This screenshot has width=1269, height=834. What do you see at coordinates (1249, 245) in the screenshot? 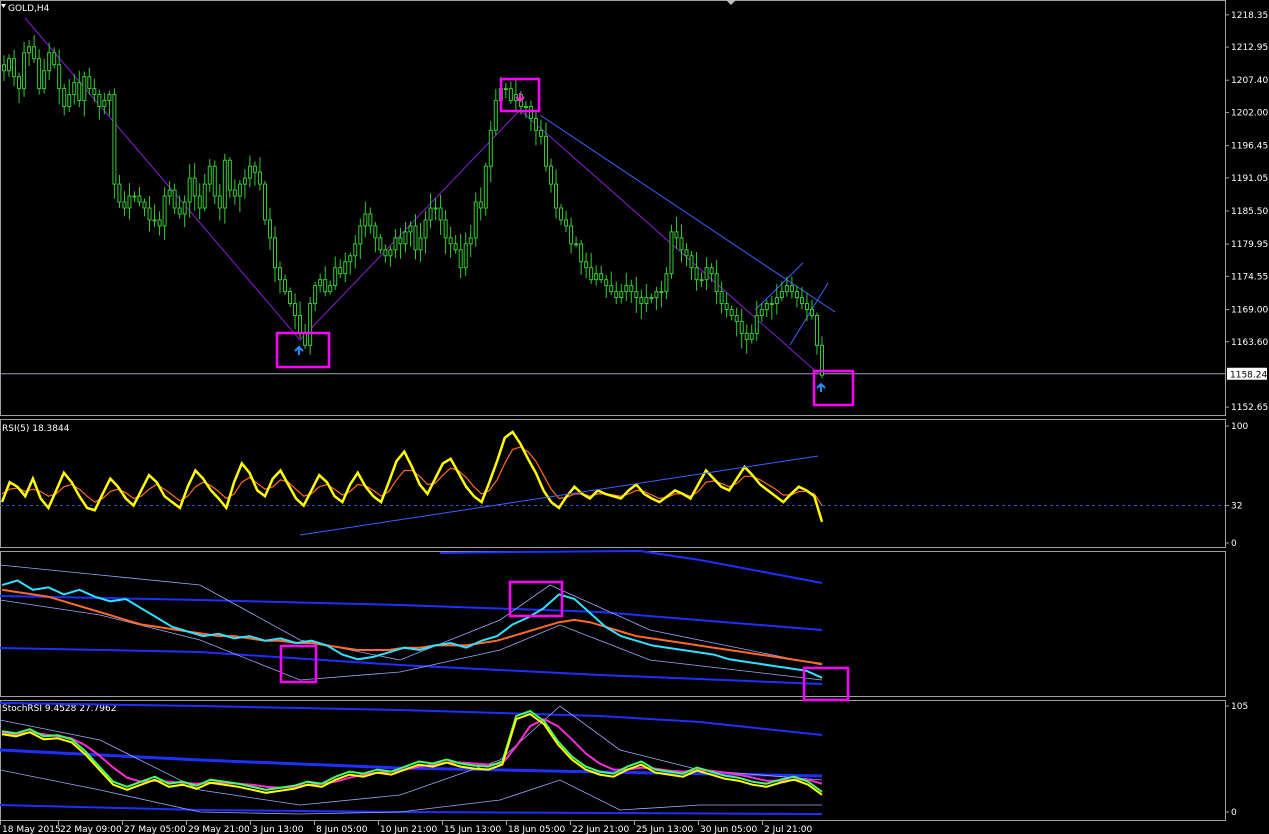
I see `price-tick-label: 1179.95` at bounding box center [1249, 245].